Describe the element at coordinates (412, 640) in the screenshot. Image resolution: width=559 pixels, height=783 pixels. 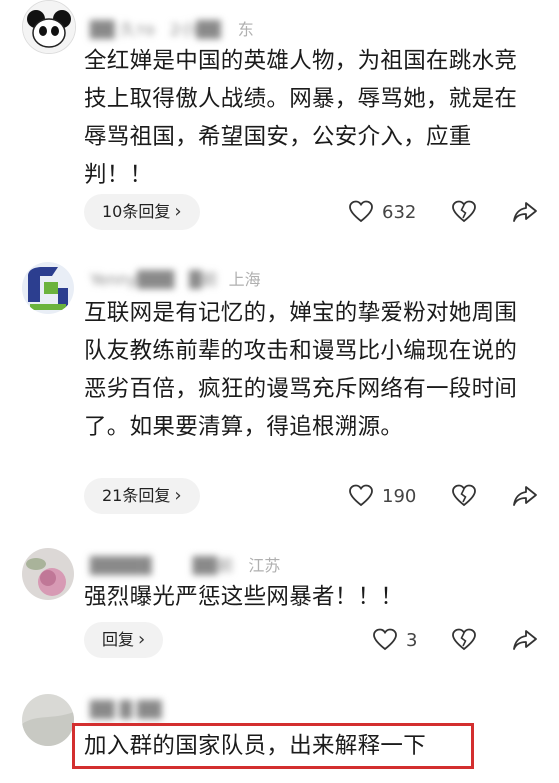
I see `like-count: 3` at that location.